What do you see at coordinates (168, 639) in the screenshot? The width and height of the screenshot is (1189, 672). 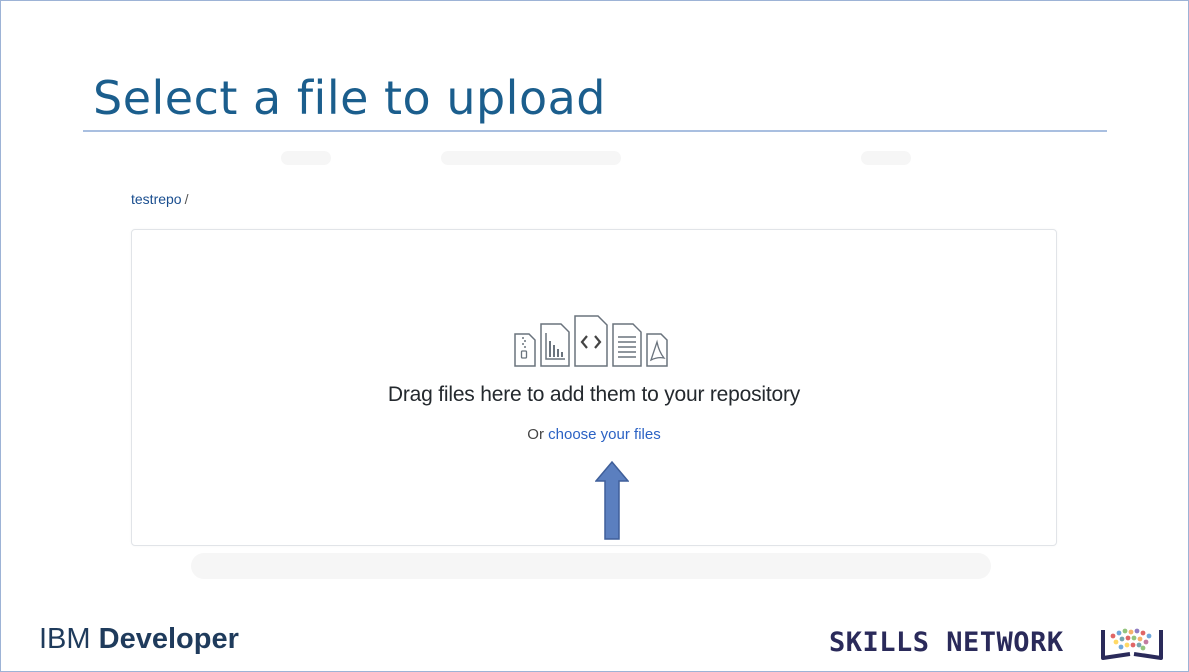 I see `developer-text: Developer` at bounding box center [168, 639].